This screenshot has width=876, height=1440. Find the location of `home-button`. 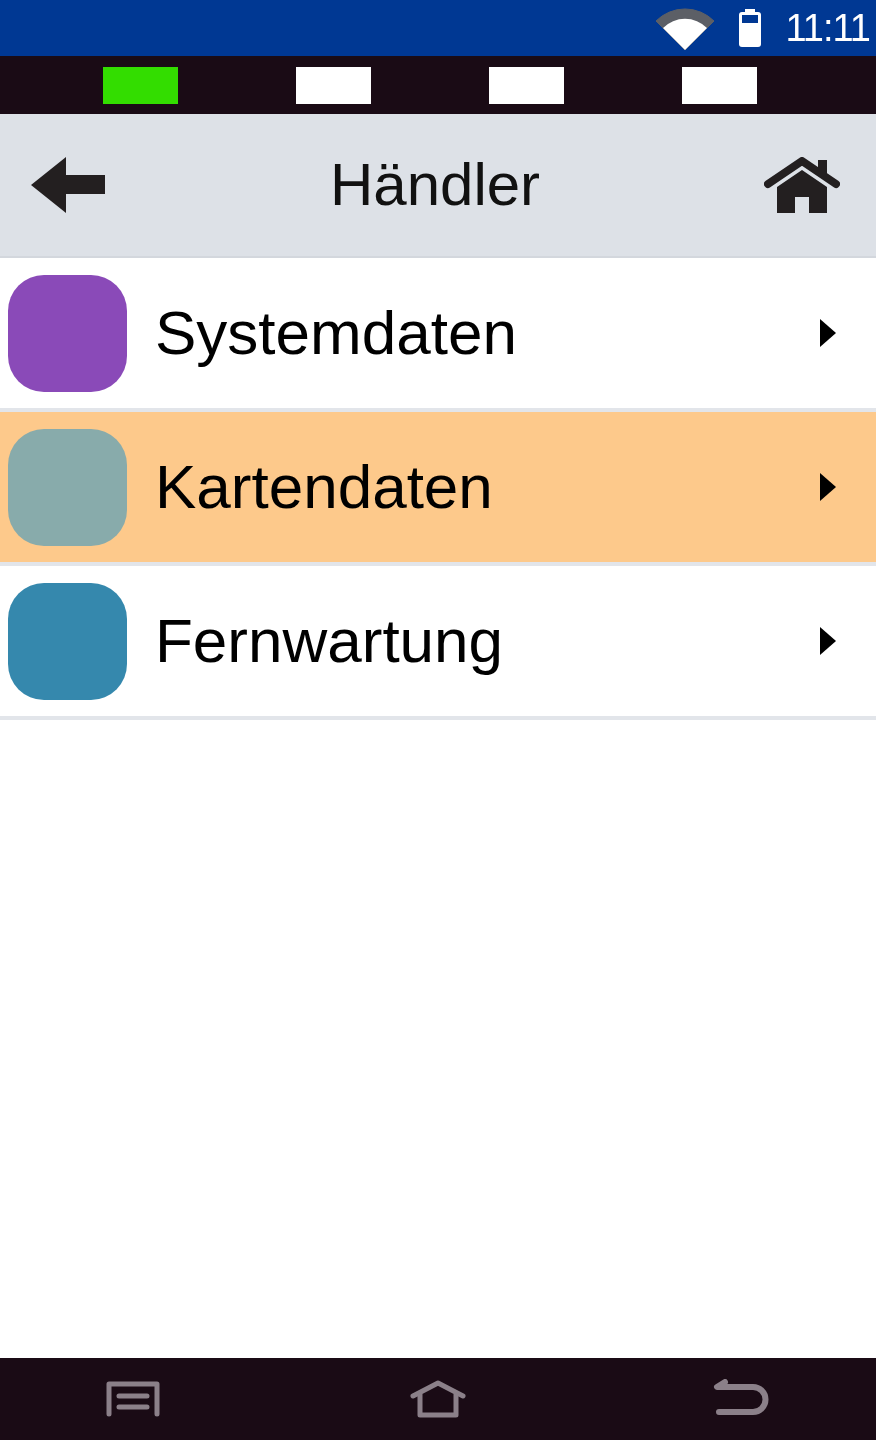

home-button is located at coordinates (802, 185).